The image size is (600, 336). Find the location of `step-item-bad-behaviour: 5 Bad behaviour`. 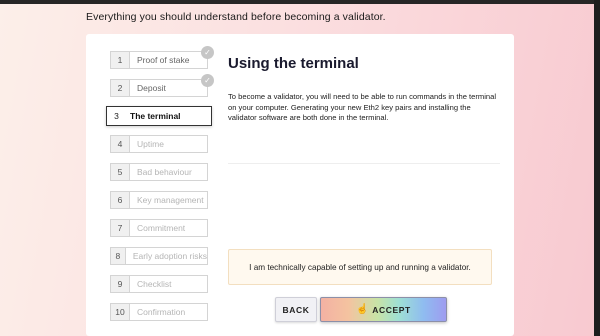

step-item-bad-behaviour: 5 Bad behaviour is located at coordinates (159, 172).